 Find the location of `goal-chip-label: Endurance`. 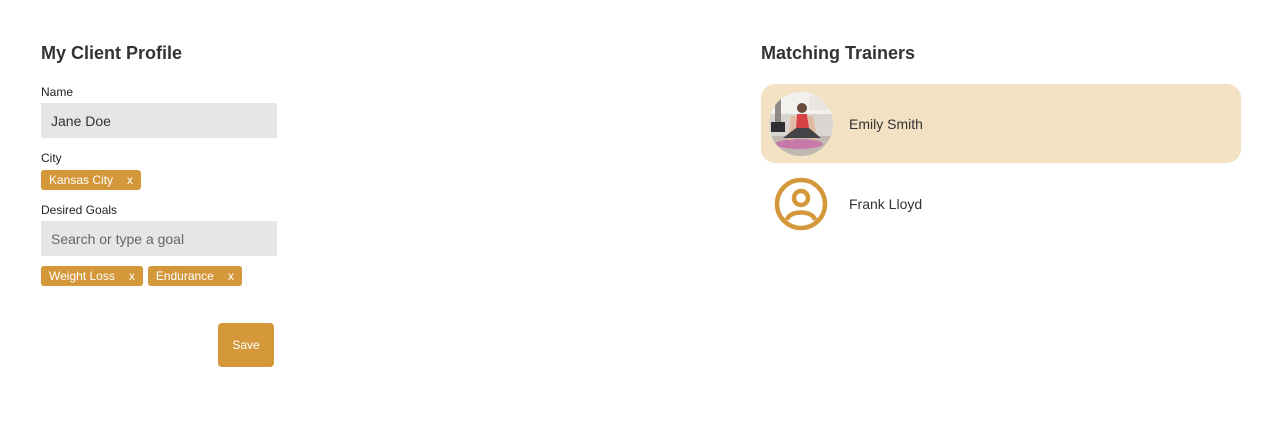

goal-chip-label: Endurance is located at coordinates (184, 276).